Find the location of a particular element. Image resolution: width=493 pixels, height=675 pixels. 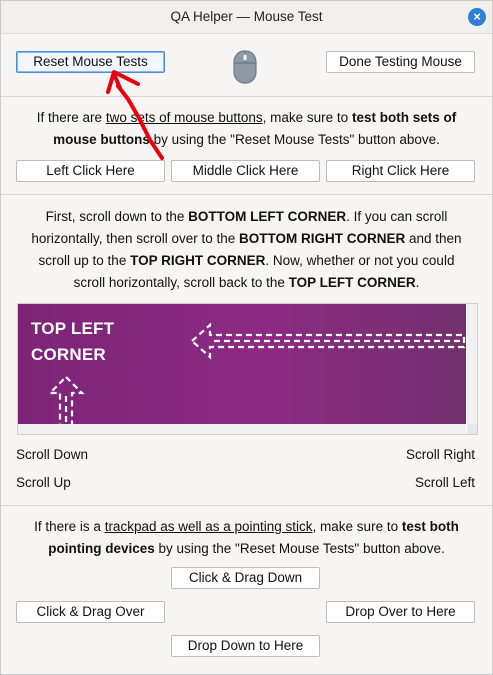

canvas-corner-label: TOP LEFT CORNER is located at coordinates (72, 342).